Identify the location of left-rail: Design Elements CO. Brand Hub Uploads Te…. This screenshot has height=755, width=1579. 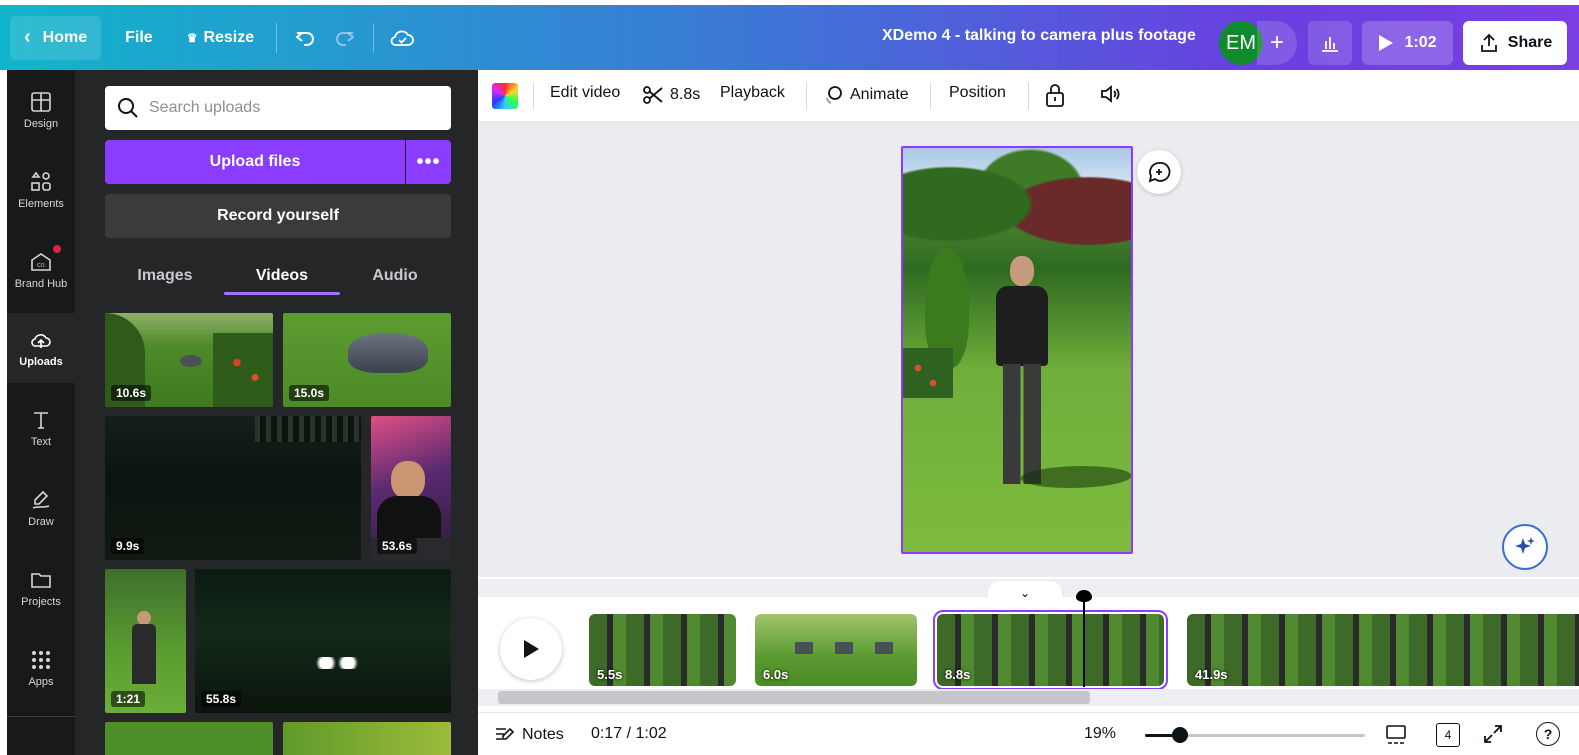
(41, 412).